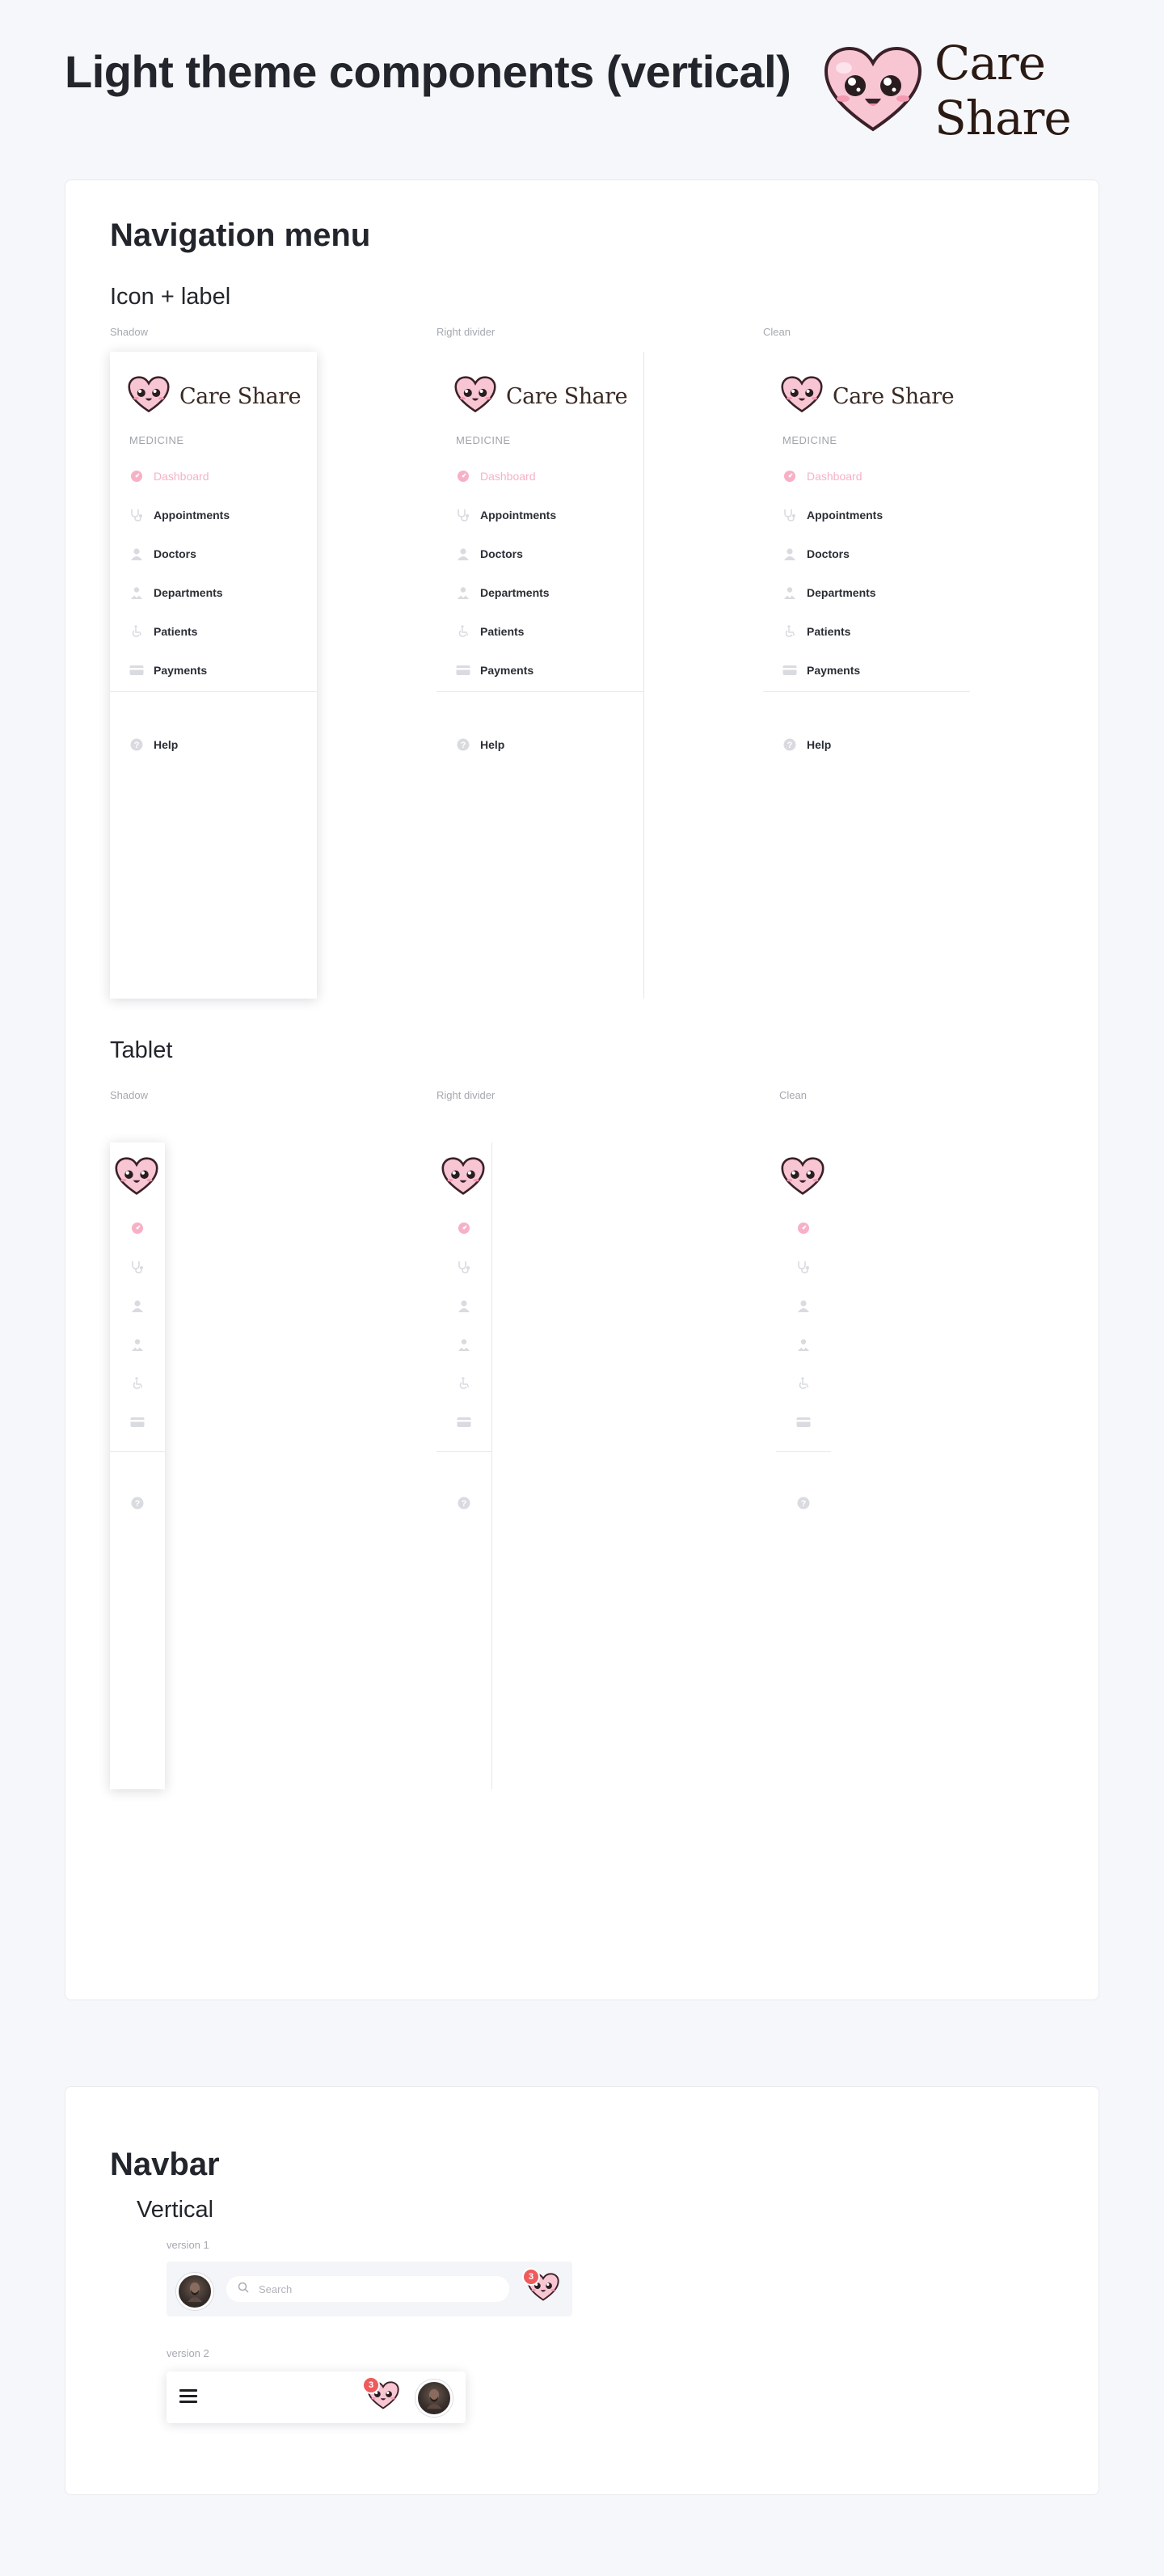 The image size is (1164, 2576). Describe the element at coordinates (188, 2353) in the screenshot. I see `navbar-version-2-label: version 2` at that location.